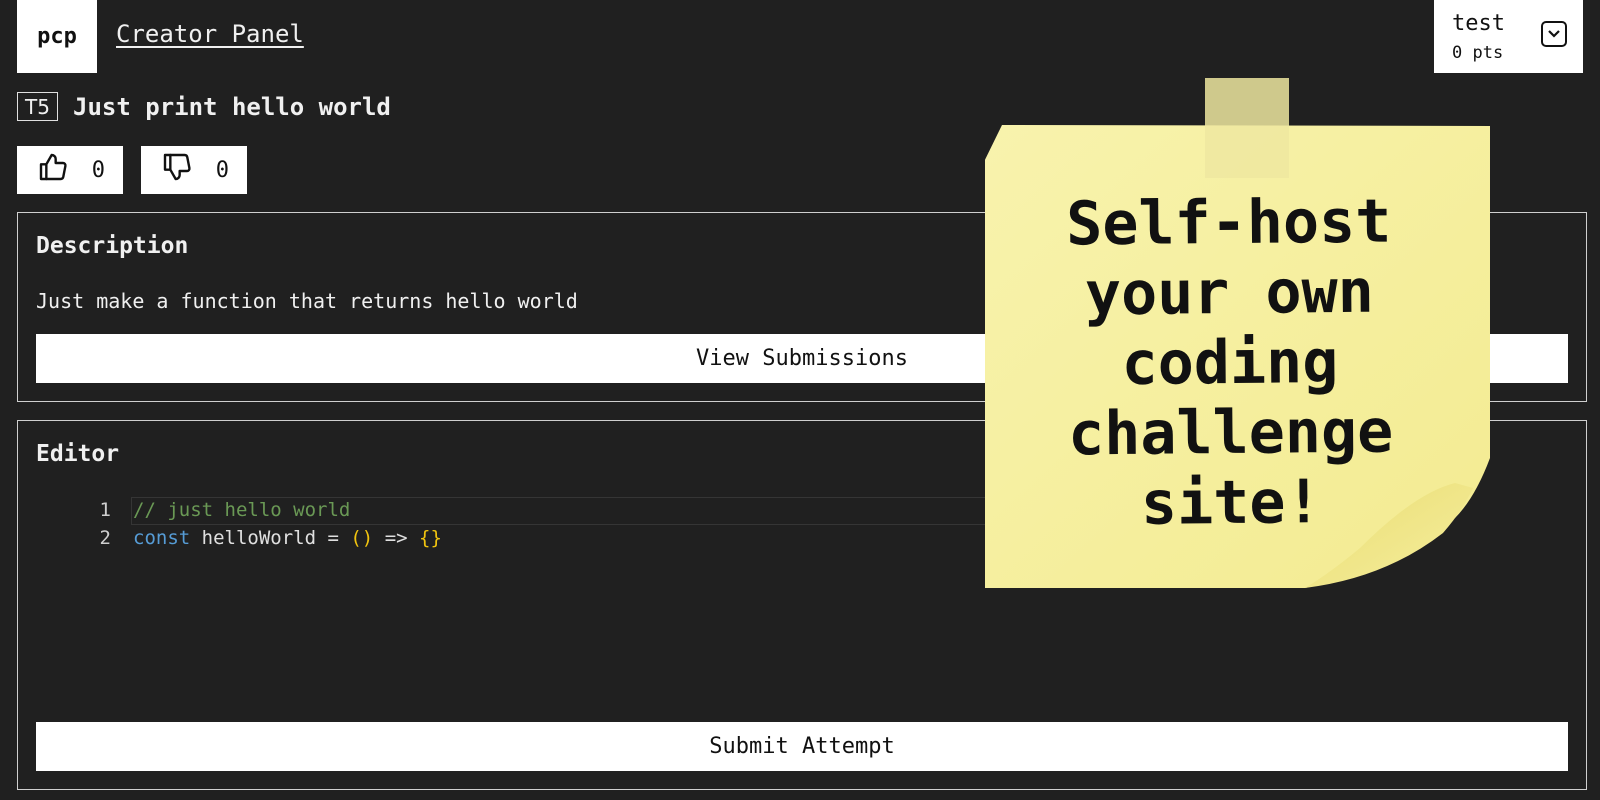 The image size is (1600, 800). What do you see at coordinates (1478, 23) in the screenshot?
I see `user-name: test` at bounding box center [1478, 23].